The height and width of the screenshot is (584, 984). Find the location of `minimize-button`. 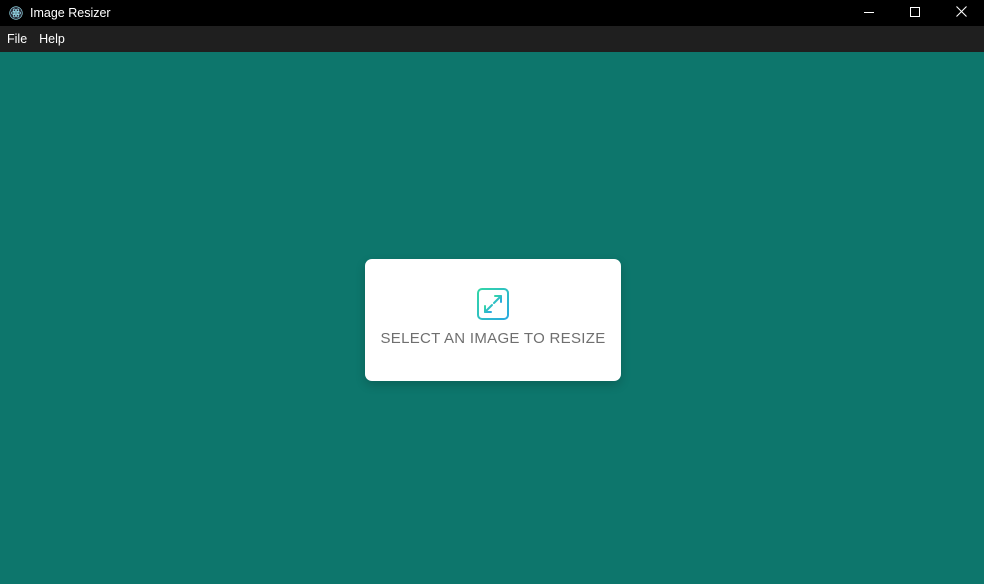

minimize-button is located at coordinates (869, 13).